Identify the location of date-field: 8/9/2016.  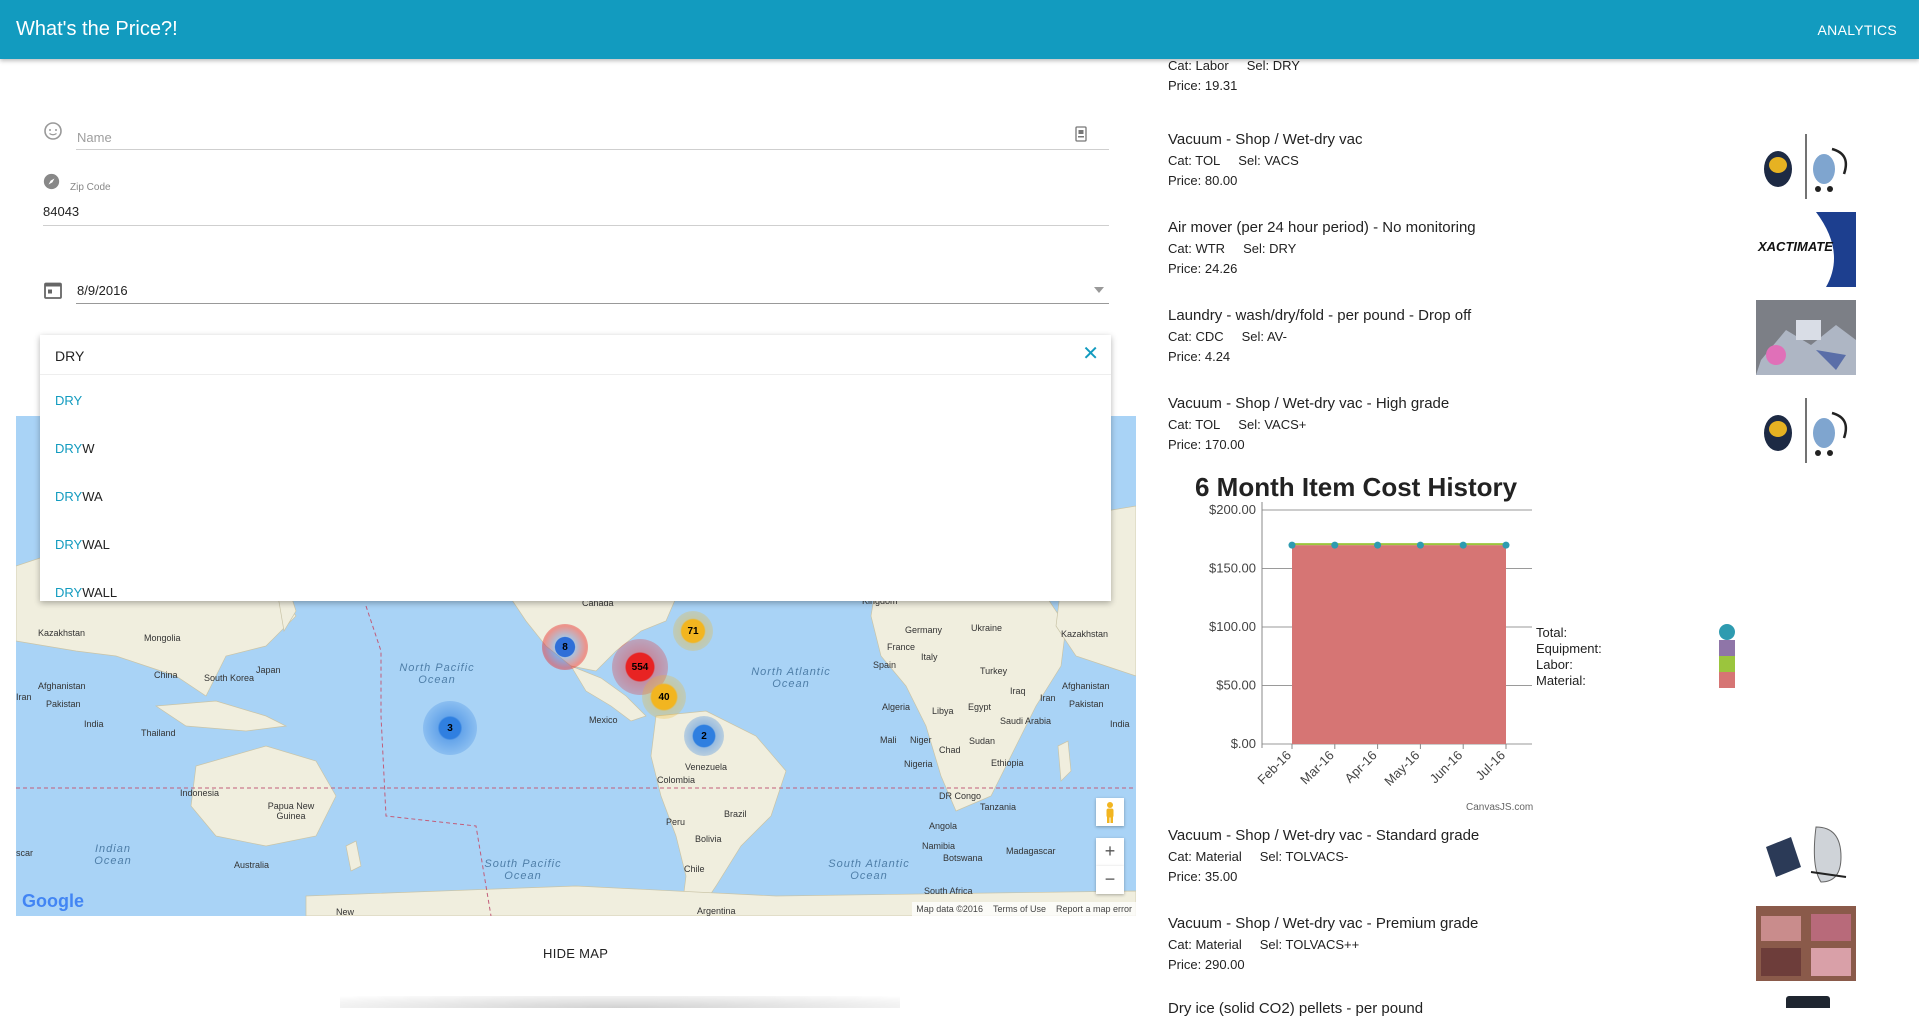
(574, 292).